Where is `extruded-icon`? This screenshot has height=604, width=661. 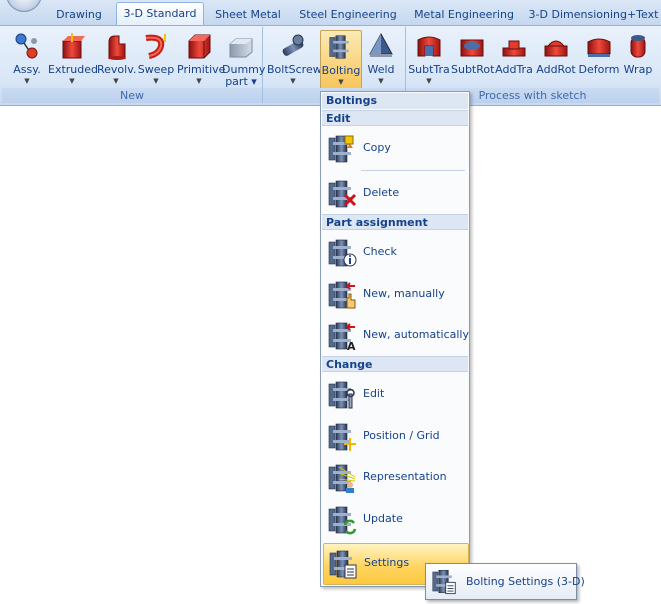 extruded-icon is located at coordinates (73, 46).